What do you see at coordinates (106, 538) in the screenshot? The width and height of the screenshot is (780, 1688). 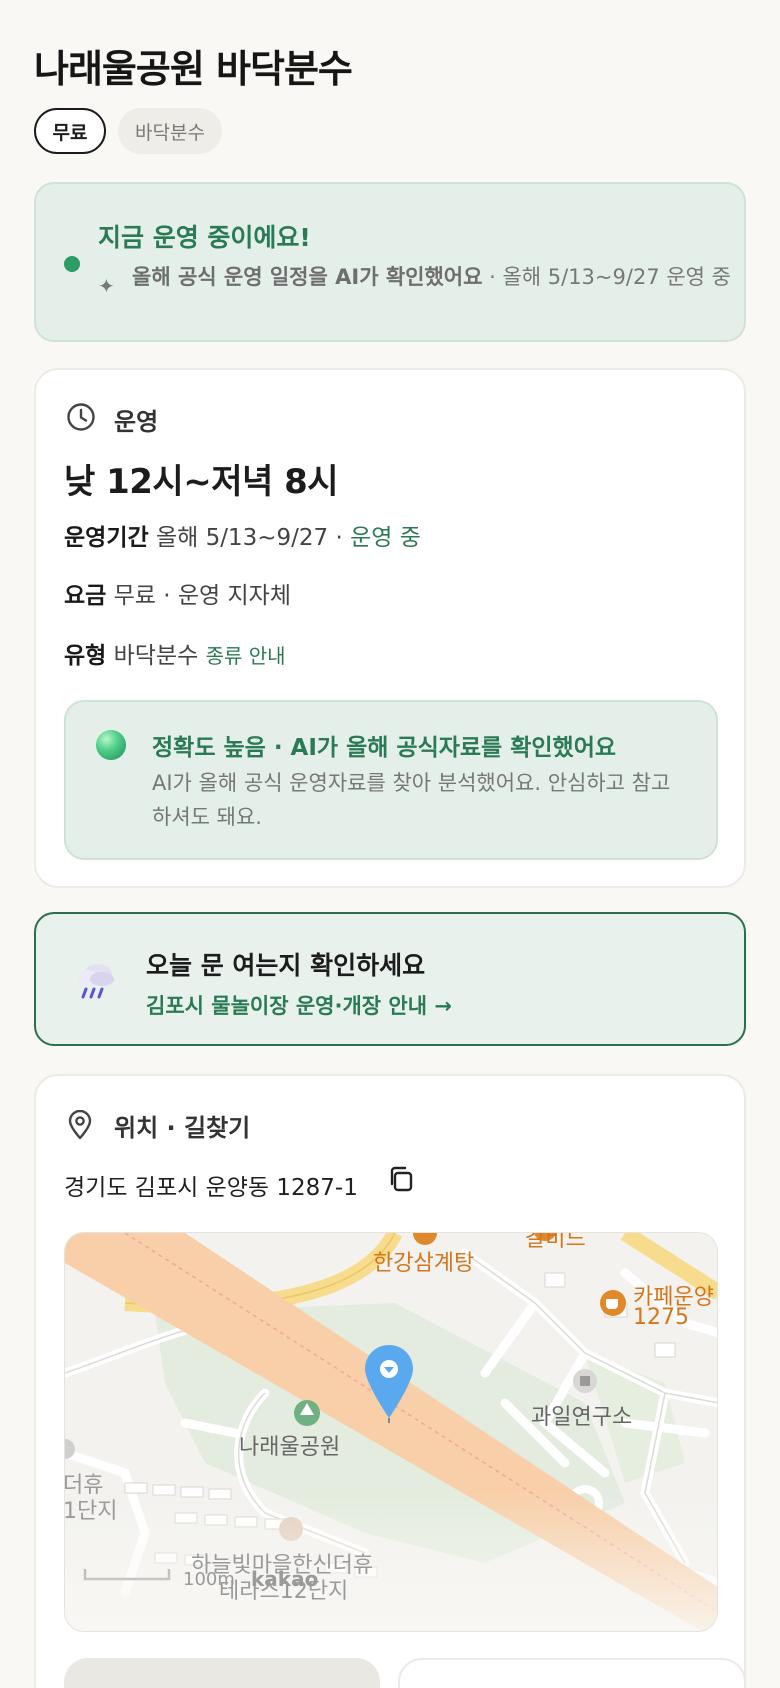 I see `period-label: 운영기간` at bounding box center [106, 538].